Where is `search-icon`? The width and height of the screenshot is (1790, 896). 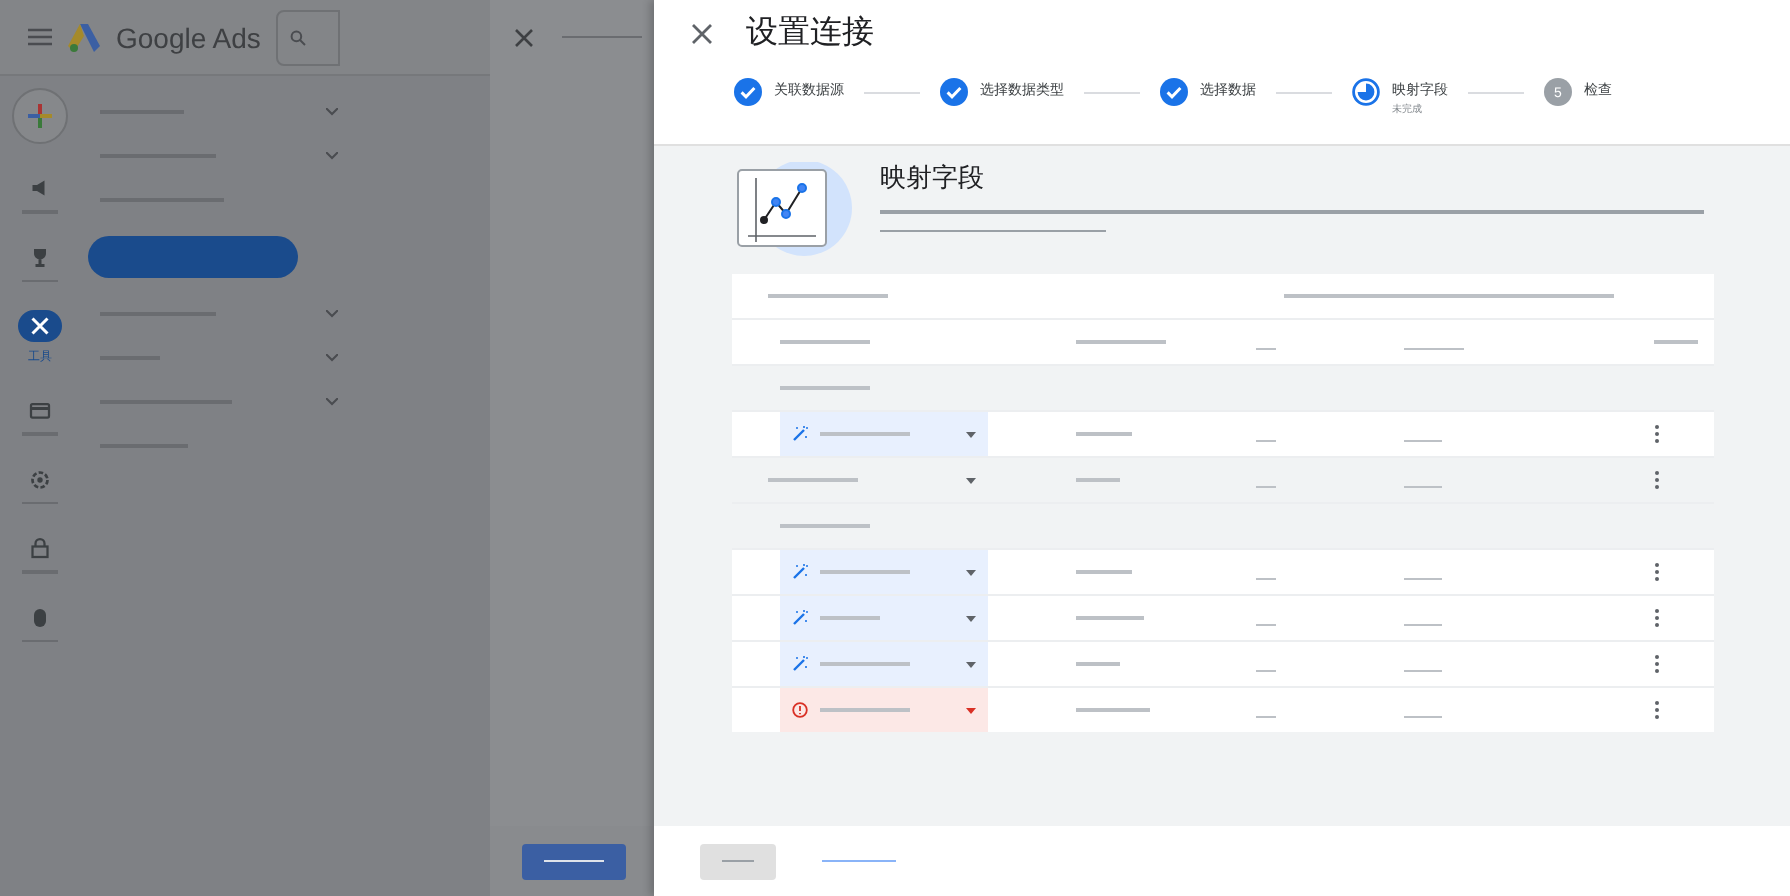
search-icon is located at coordinates (298, 37).